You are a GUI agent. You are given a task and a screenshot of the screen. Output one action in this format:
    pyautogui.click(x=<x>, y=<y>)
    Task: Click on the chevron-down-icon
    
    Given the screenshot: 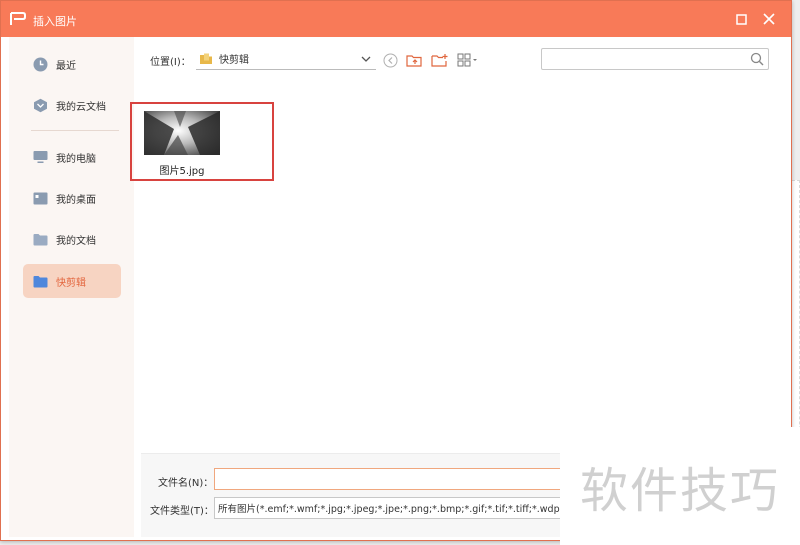 What is the action you would take?
    pyautogui.click(x=366, y=59)
    